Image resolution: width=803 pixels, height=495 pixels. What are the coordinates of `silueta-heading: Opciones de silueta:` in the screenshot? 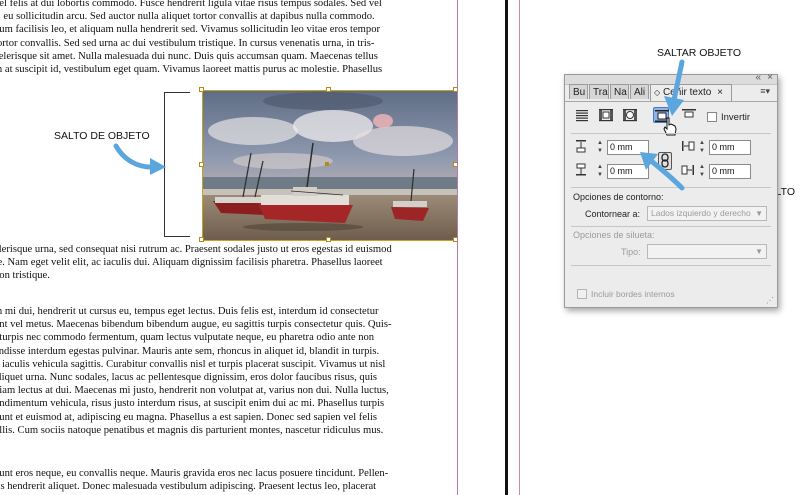 It's located at (614, 235).